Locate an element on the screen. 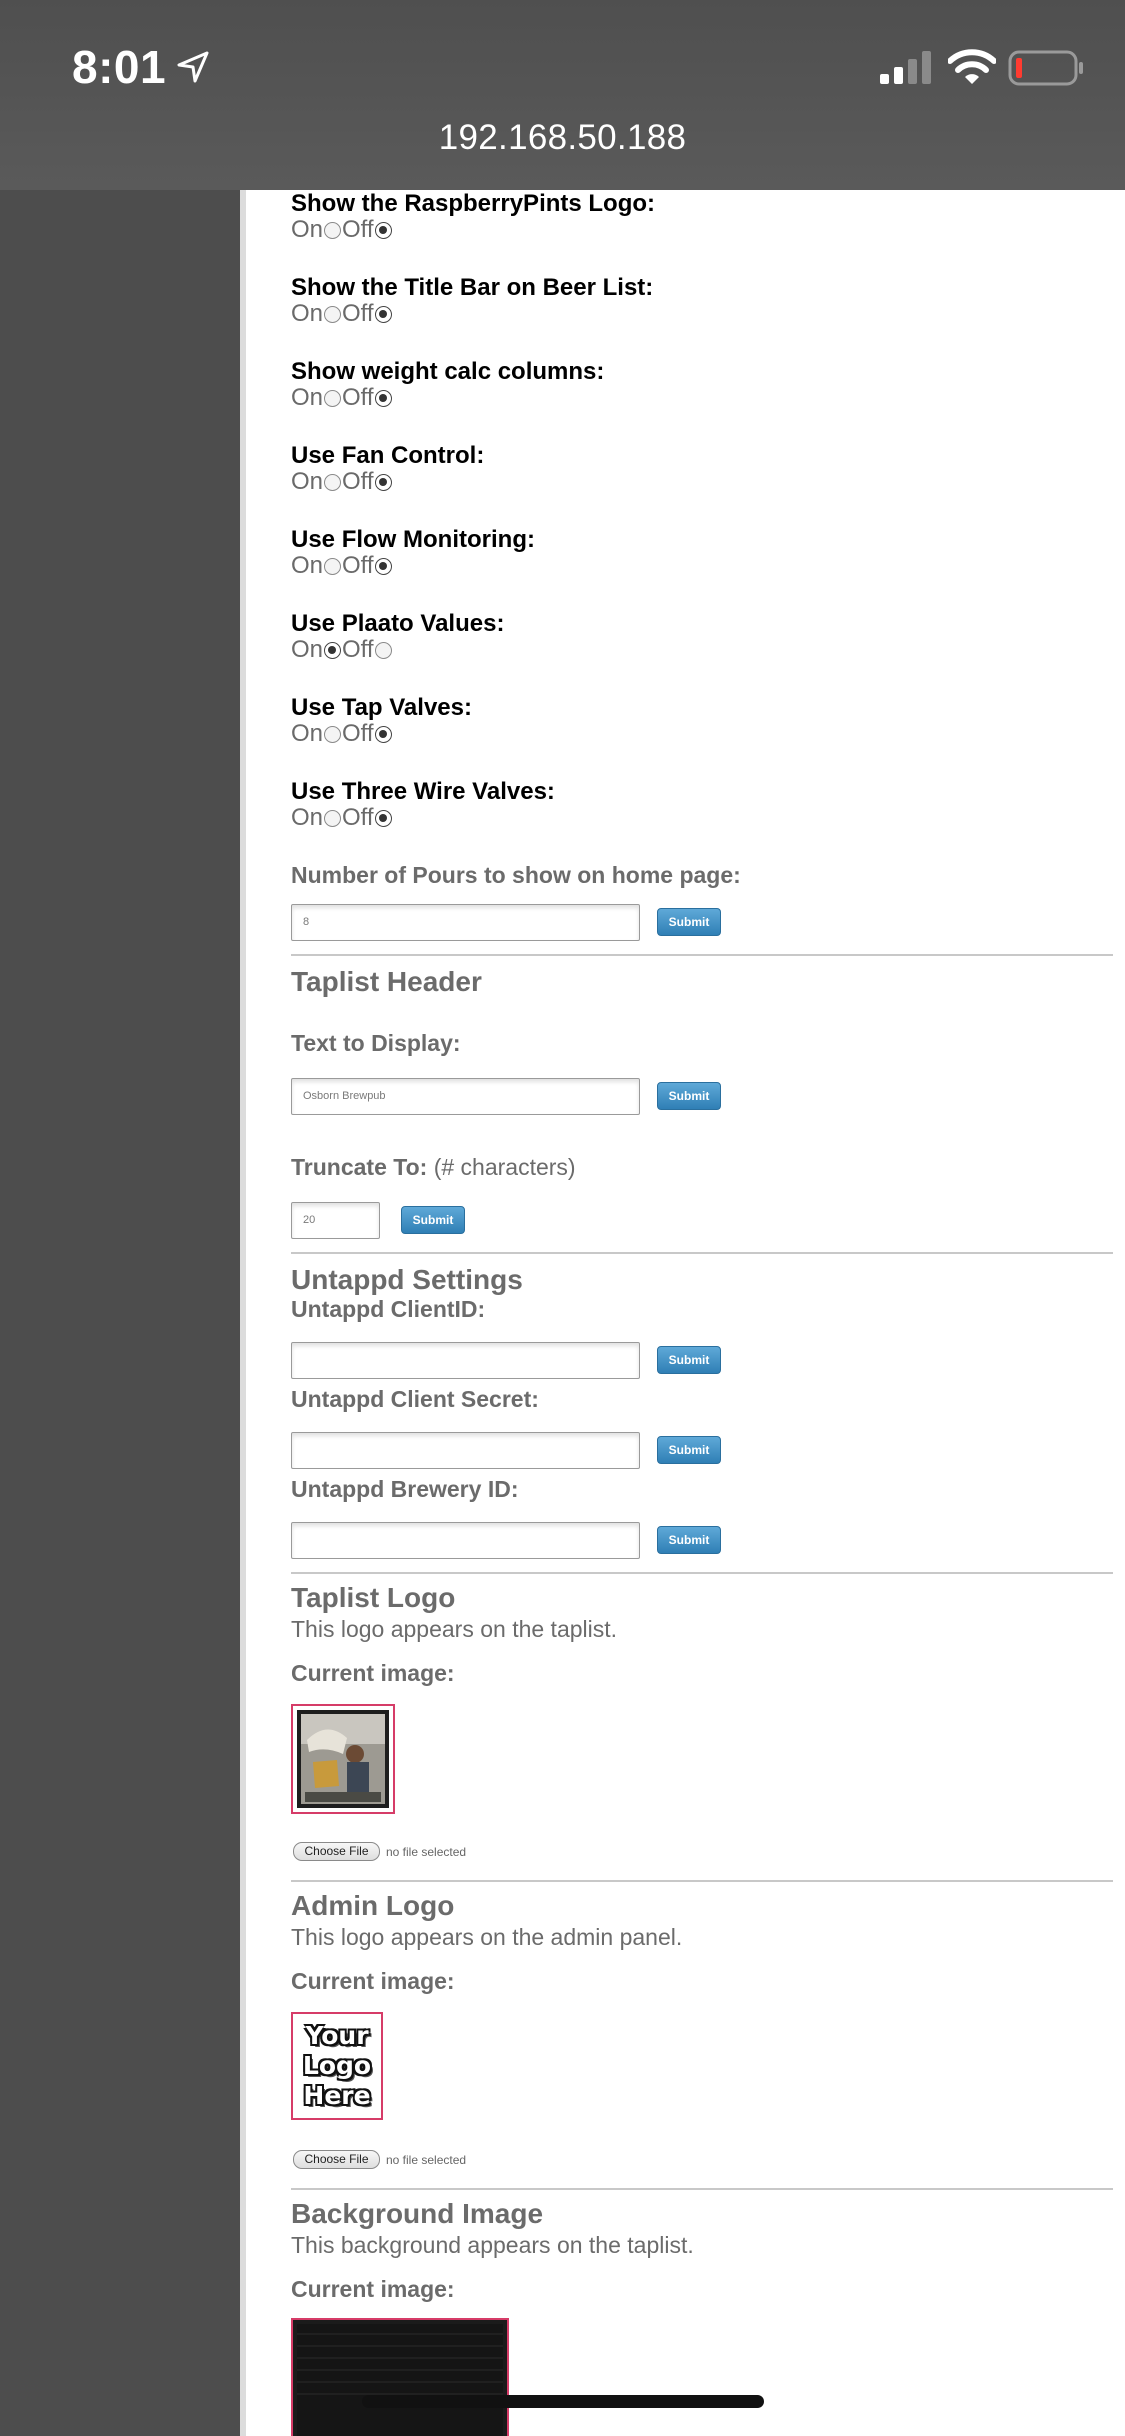 This screenshot has height=2436, width=1125. option-radio-group-tap-valves: On Off is located at coordinates (342, 734).